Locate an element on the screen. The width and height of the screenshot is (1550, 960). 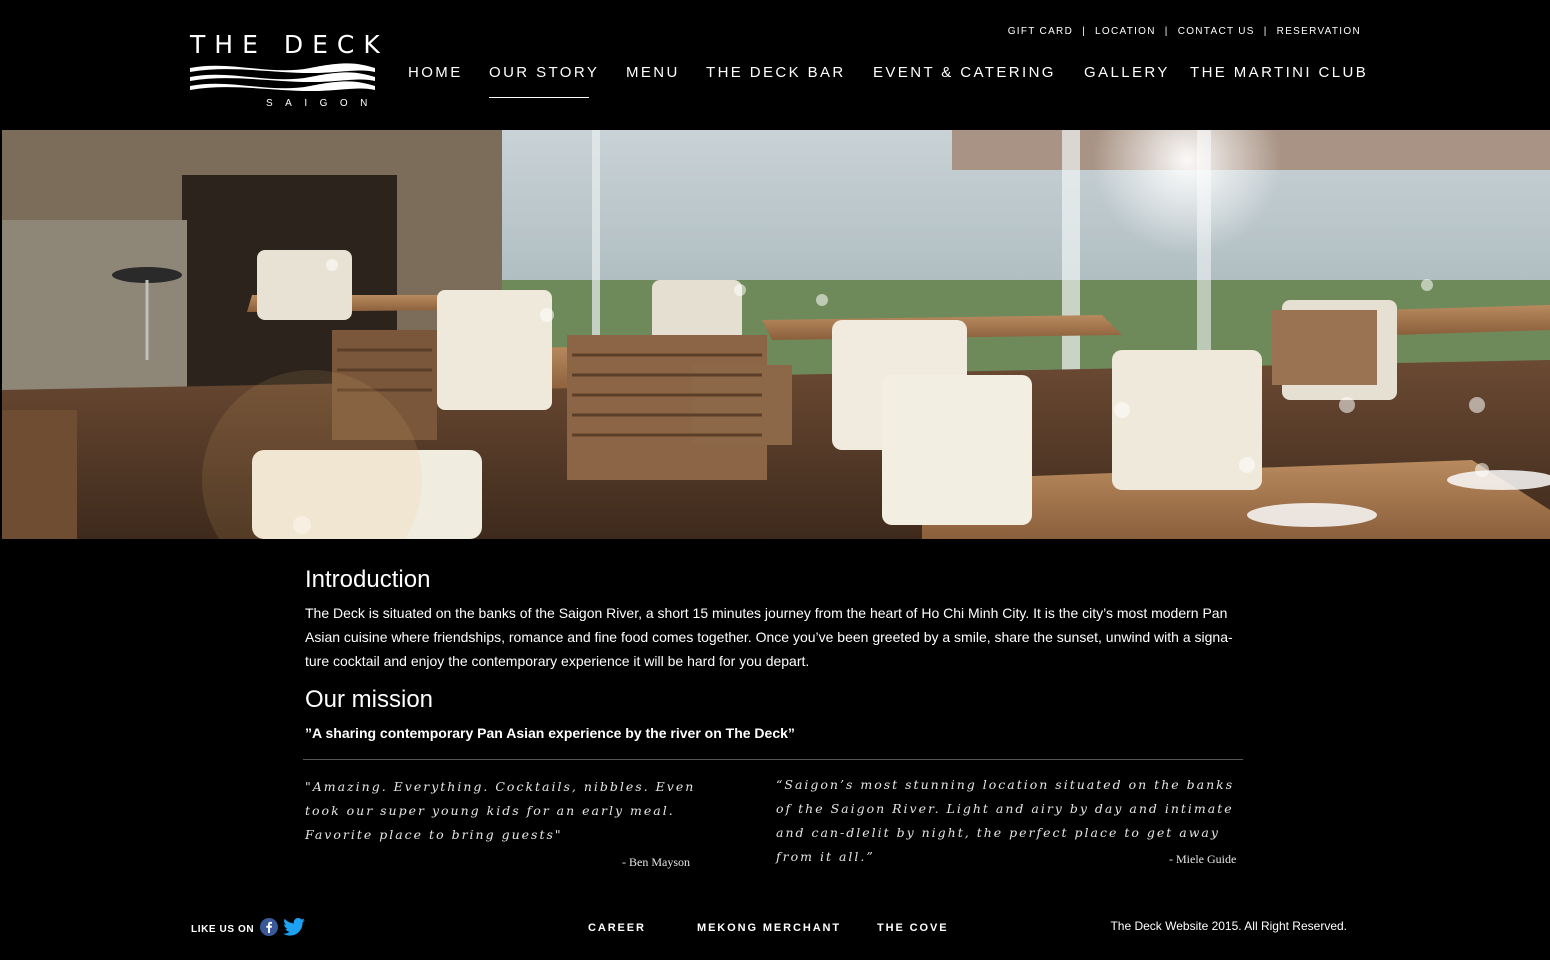
mission-heading: Our mission is located at coordinates (369, 699).